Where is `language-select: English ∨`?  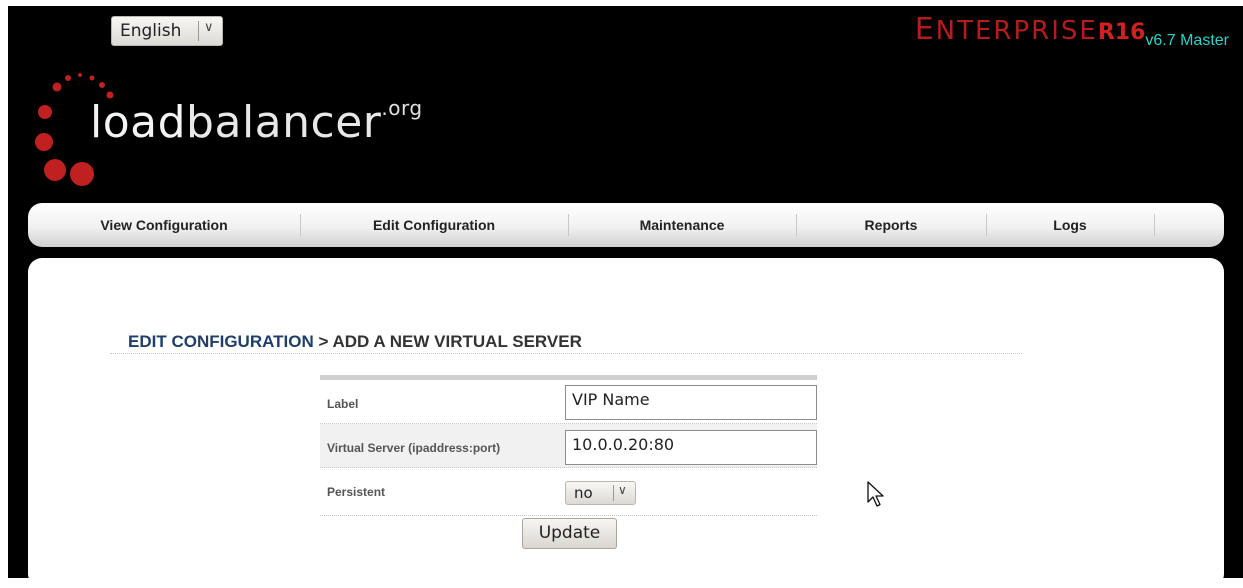
language-select: English ∨ is located at coordinates (167, 31).